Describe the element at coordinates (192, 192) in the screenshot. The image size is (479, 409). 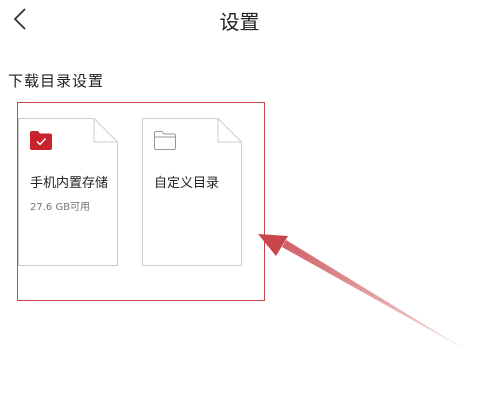
I see `option-custom-directory: 自定义目录` at that location.